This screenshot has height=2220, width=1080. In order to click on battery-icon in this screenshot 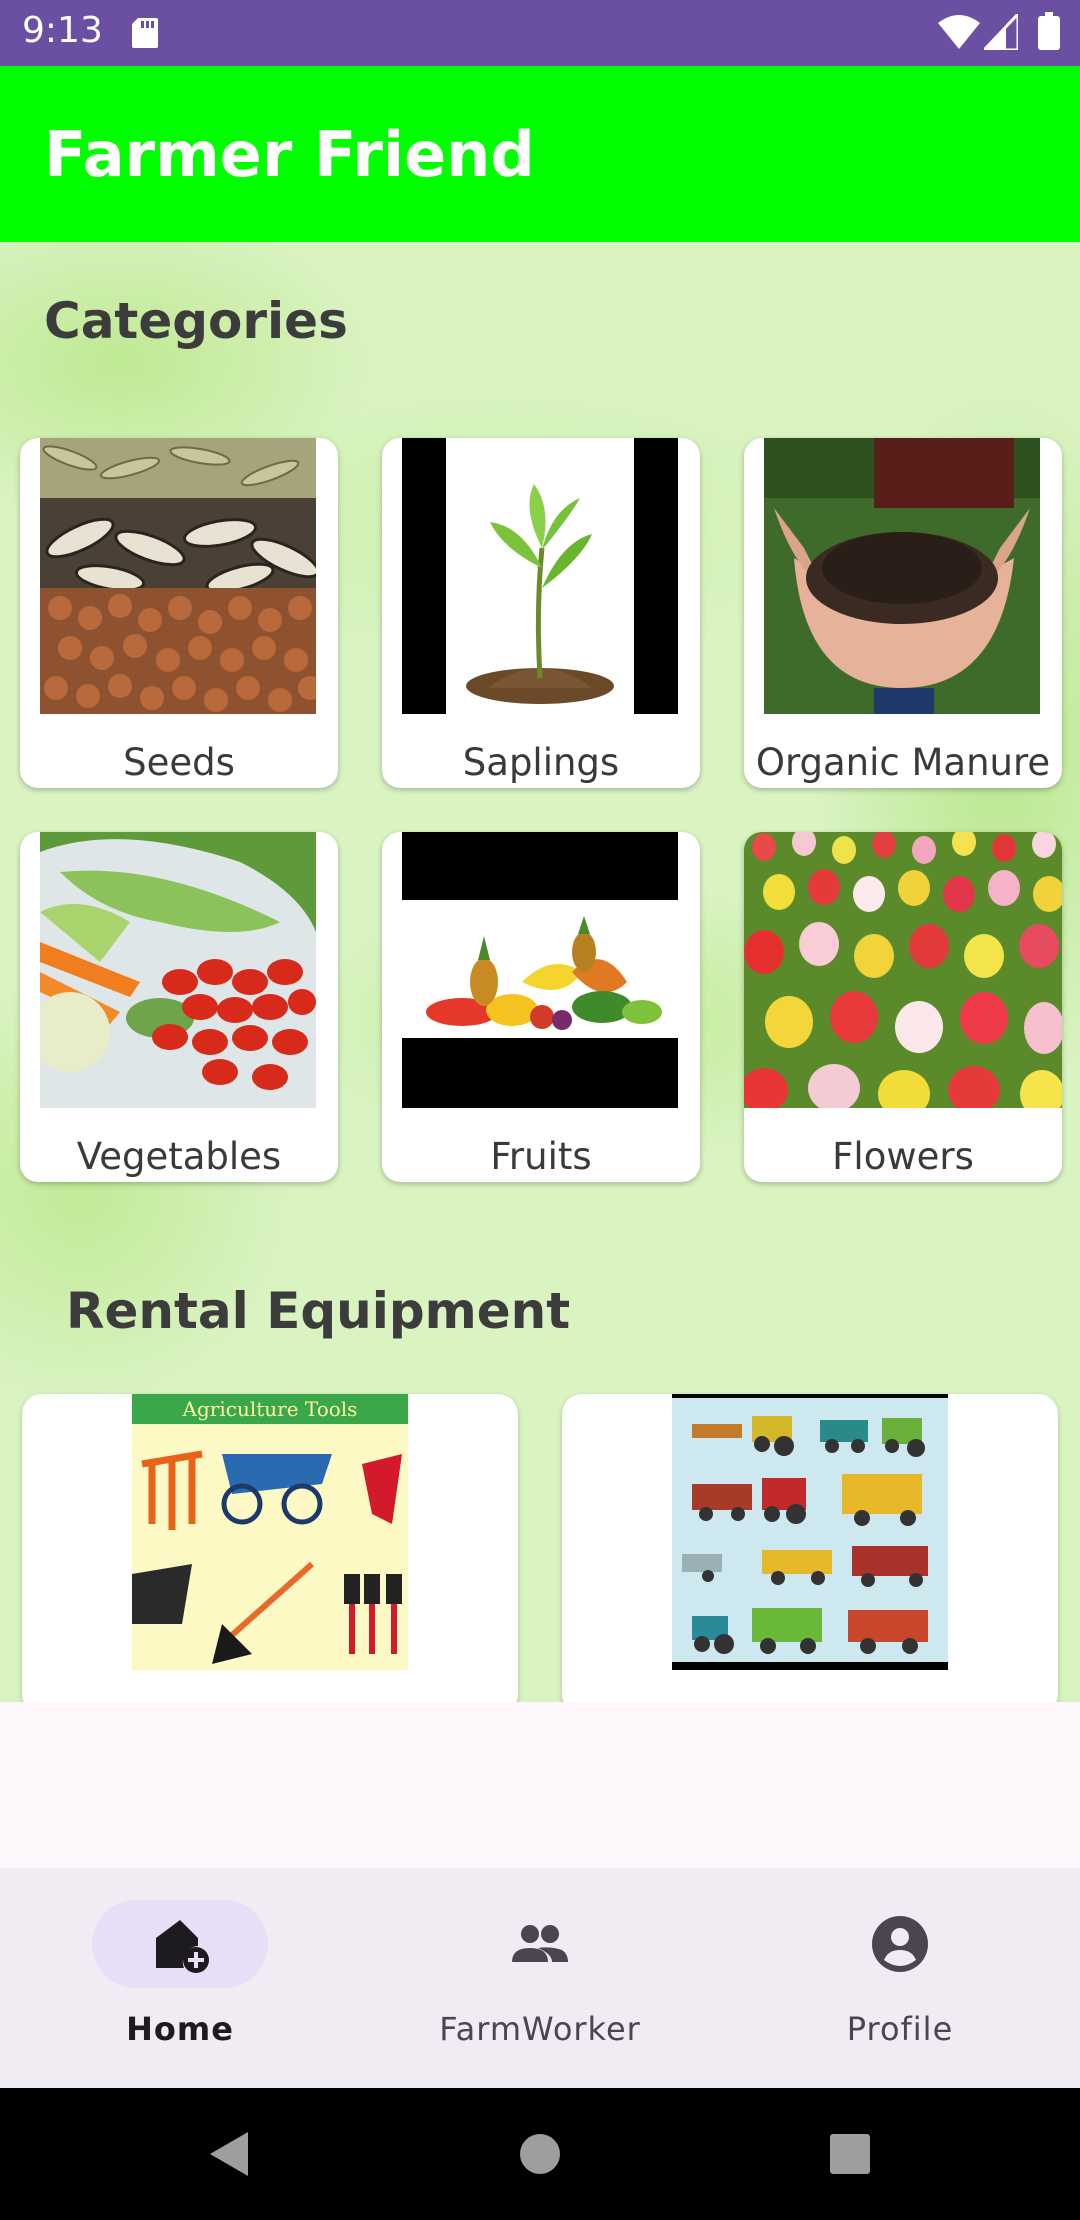, I will do `click(1049, 31)`.